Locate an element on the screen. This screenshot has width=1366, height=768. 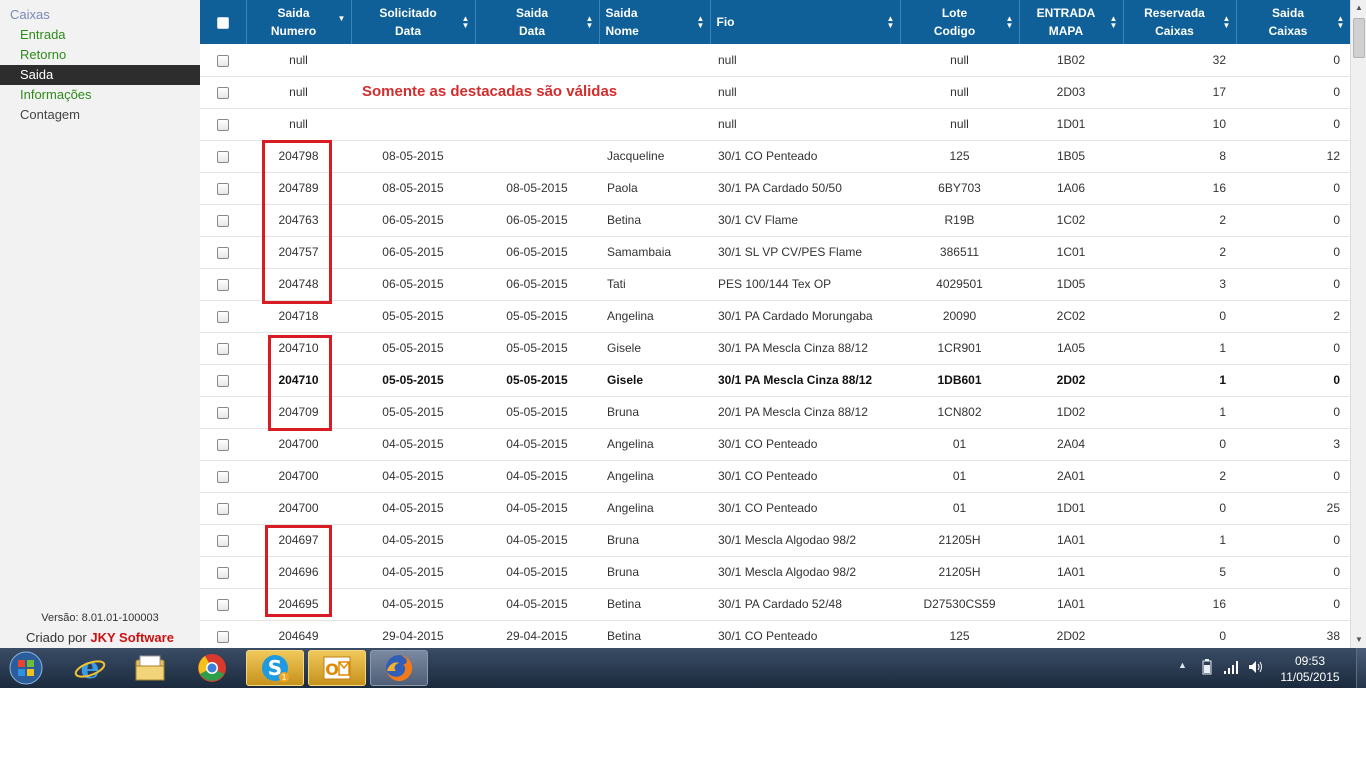
column-header-entrada-mapa: ENTRADA MAPA ▲ ▼ is located at coordinates (1071, 22).